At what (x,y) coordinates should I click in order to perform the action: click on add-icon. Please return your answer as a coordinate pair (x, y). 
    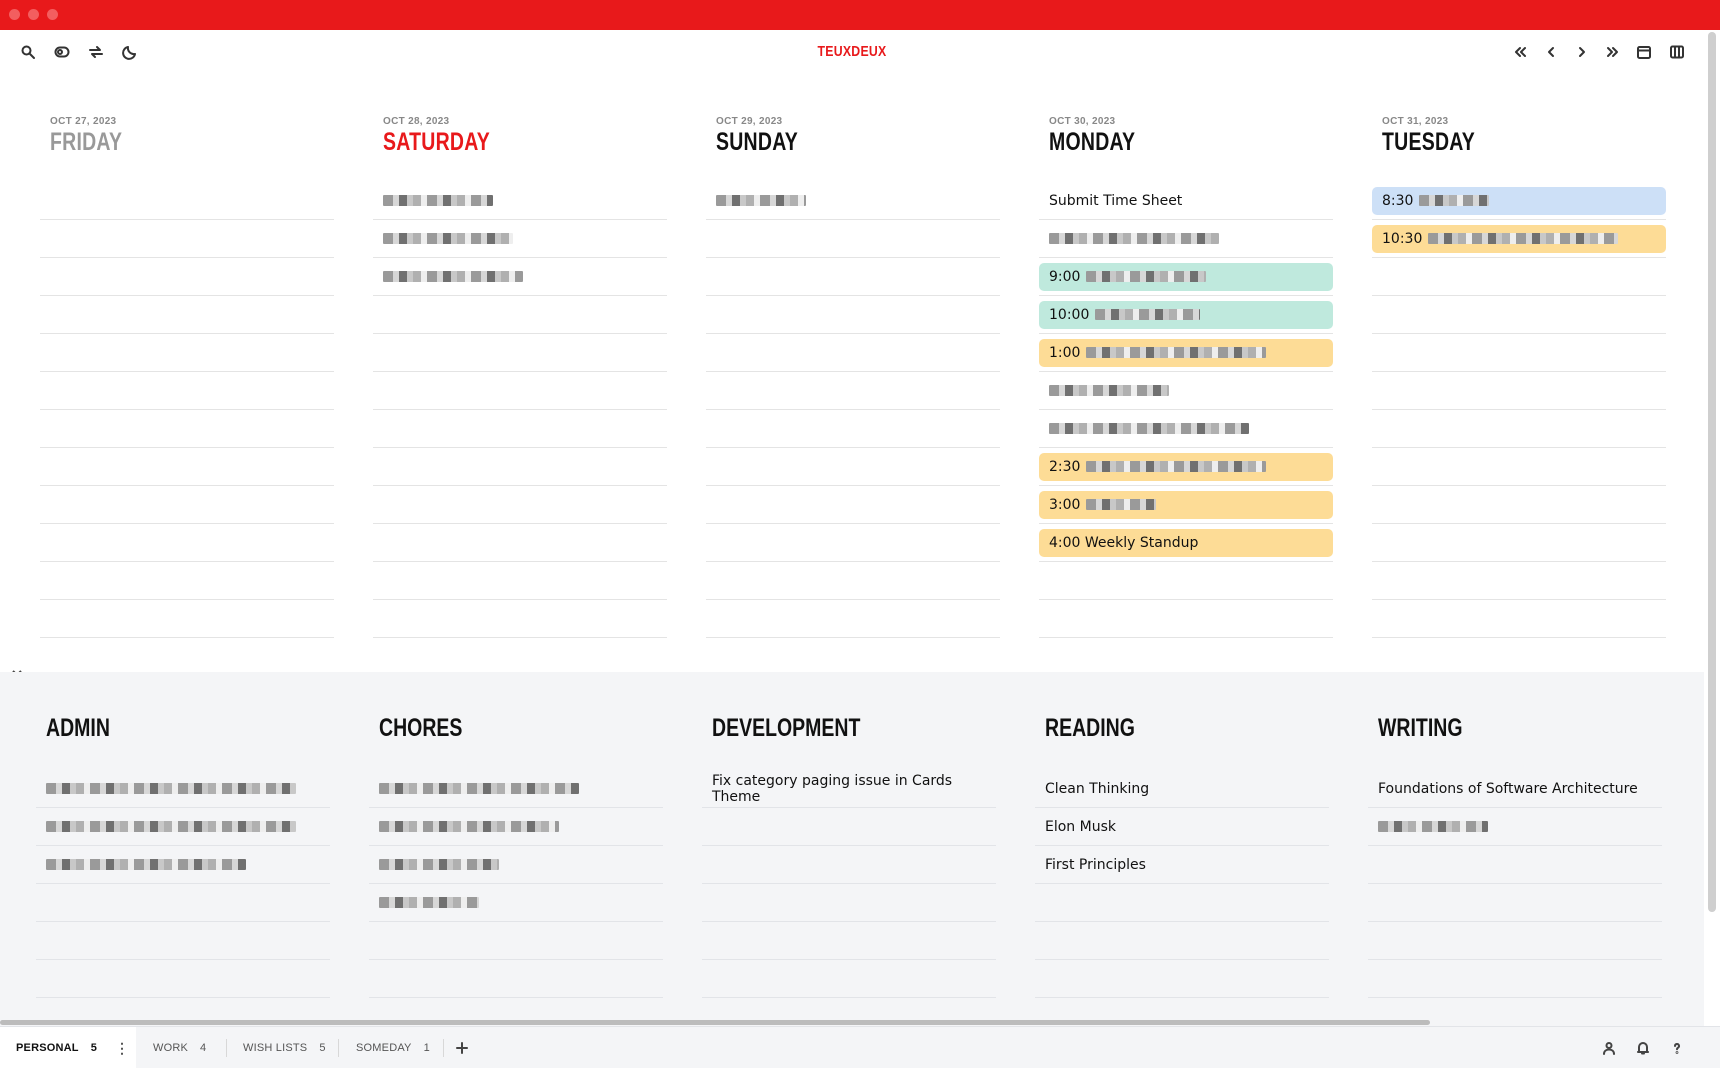
    Looking at the image, I should click on (462, 1048).